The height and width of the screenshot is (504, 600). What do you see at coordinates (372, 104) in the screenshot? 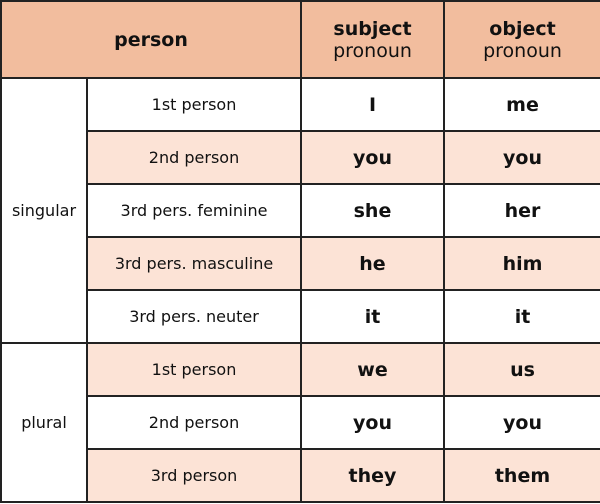
I see `subject-pronoun-cell: I` at bounding box center [372, 104].